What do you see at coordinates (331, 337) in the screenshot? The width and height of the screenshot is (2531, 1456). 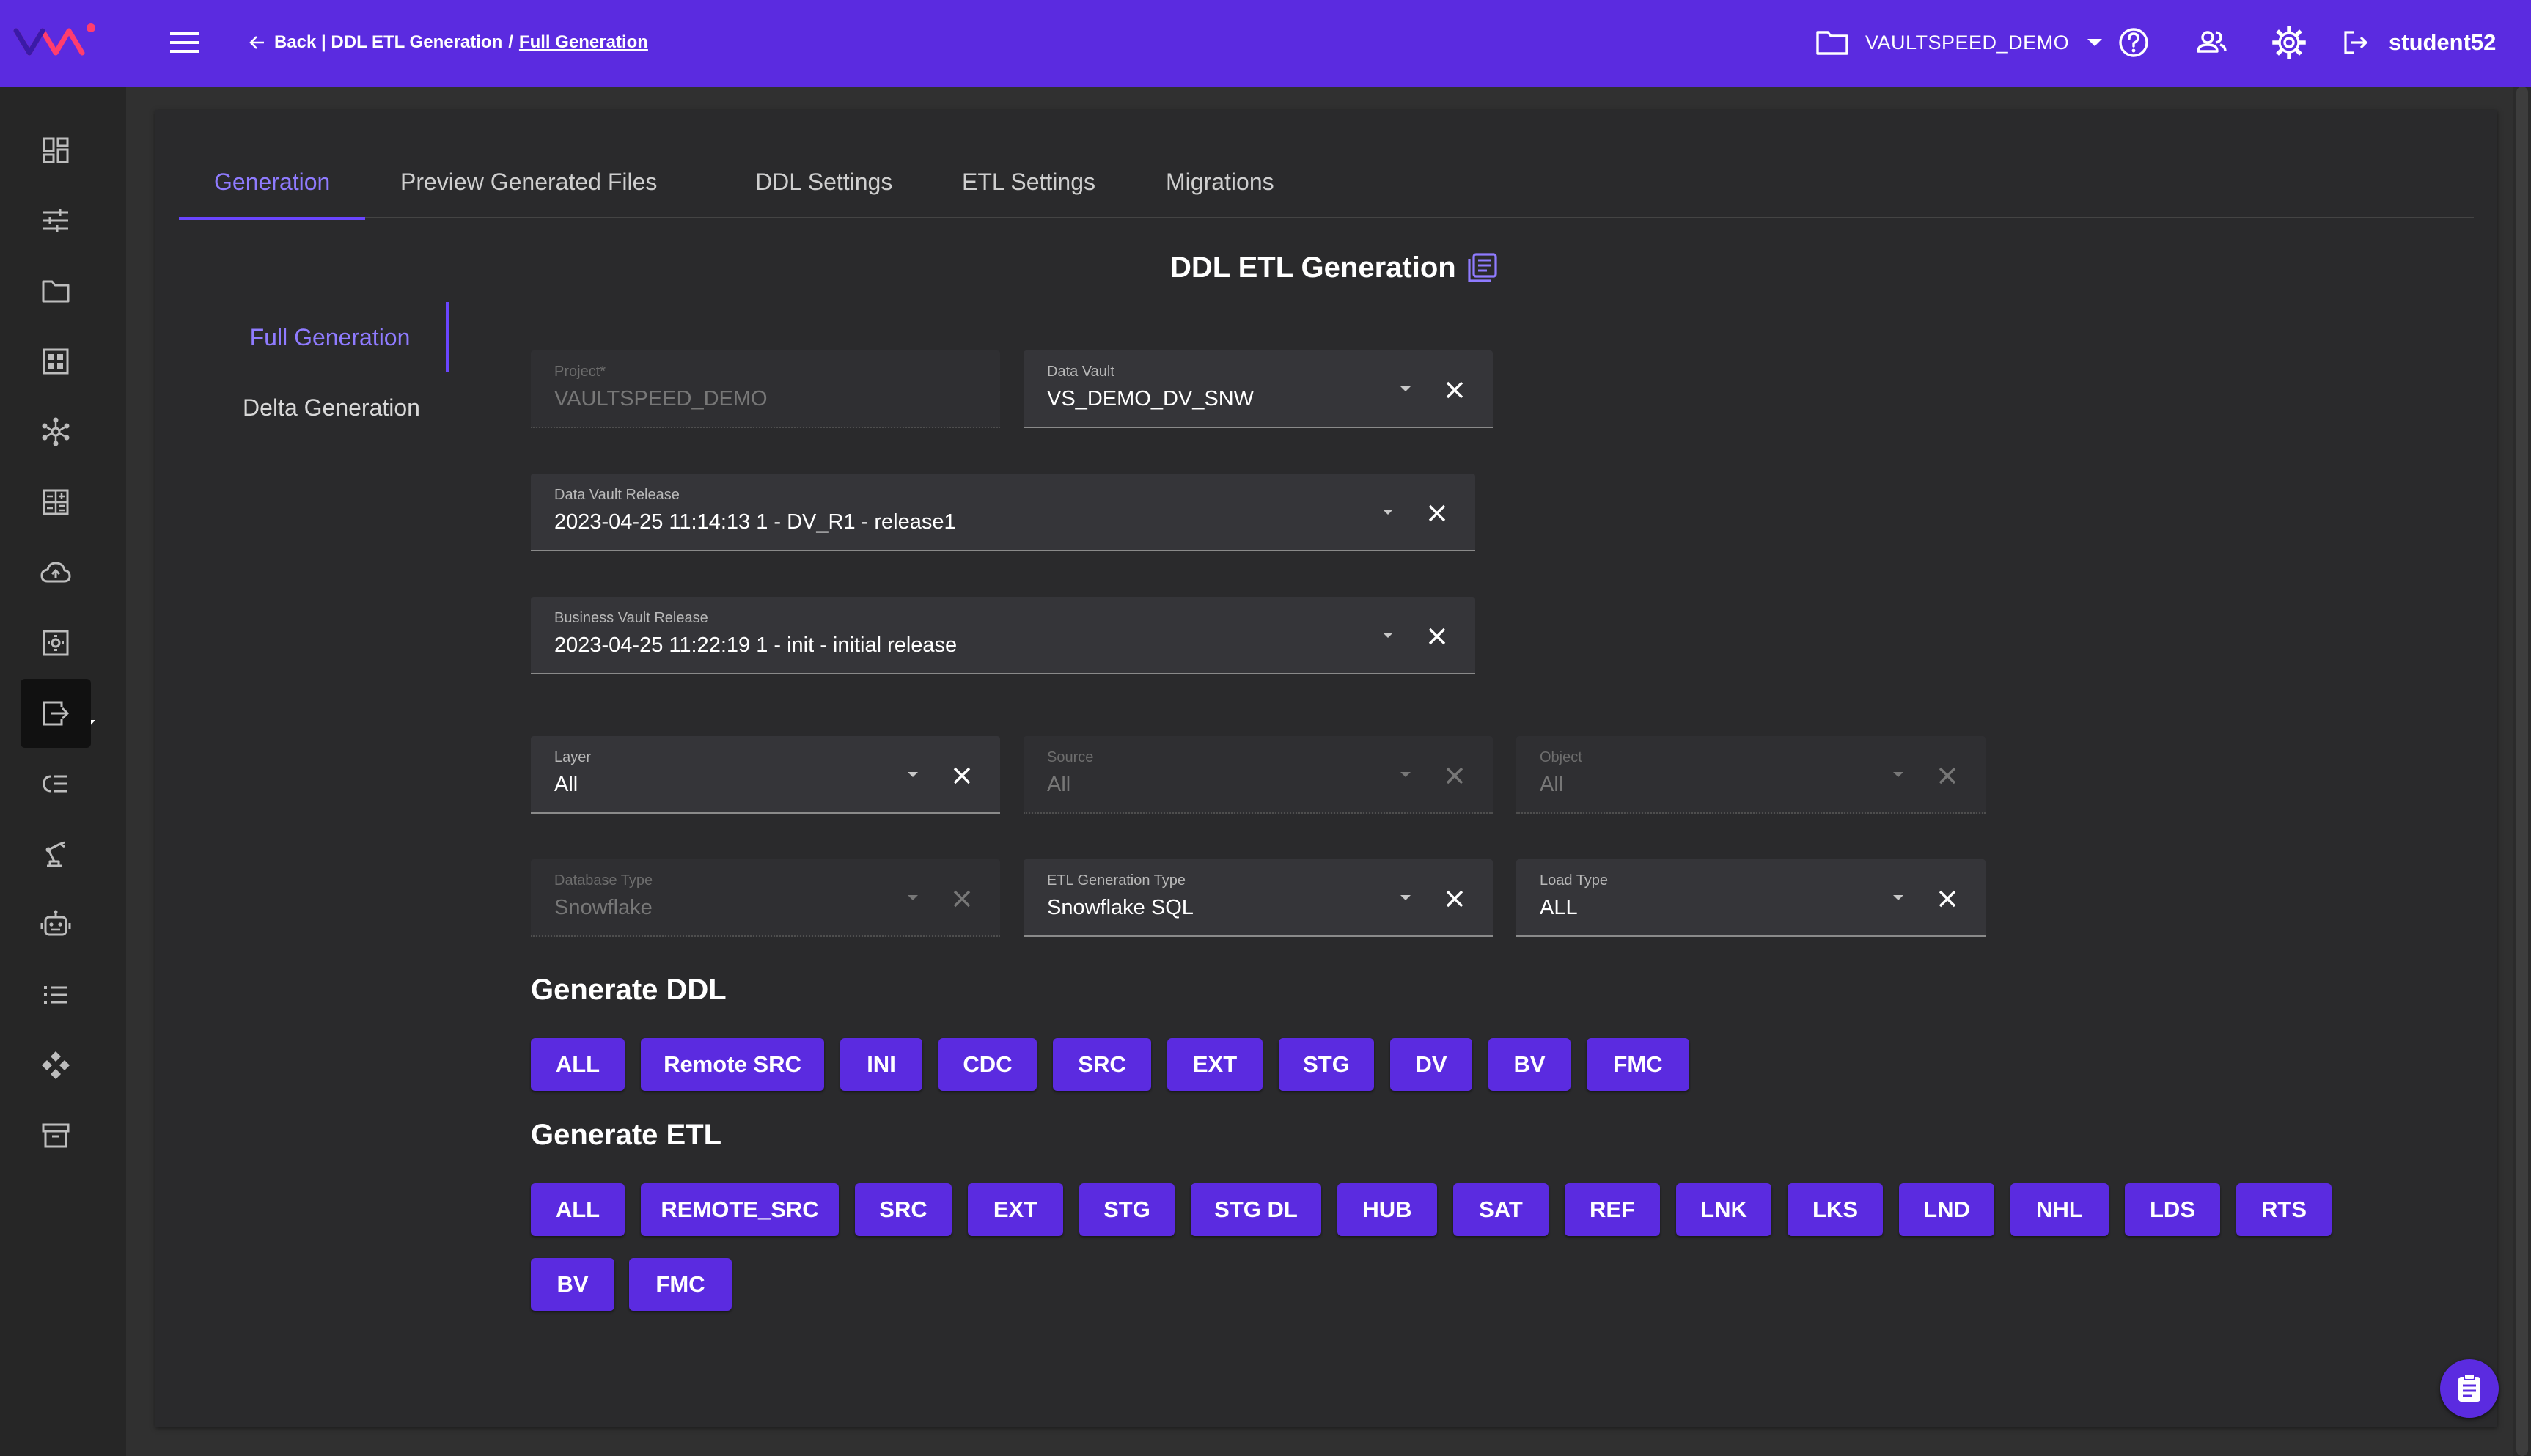 I see `subnav-full-generation: Full Generation` at bounding box center [331, 337].